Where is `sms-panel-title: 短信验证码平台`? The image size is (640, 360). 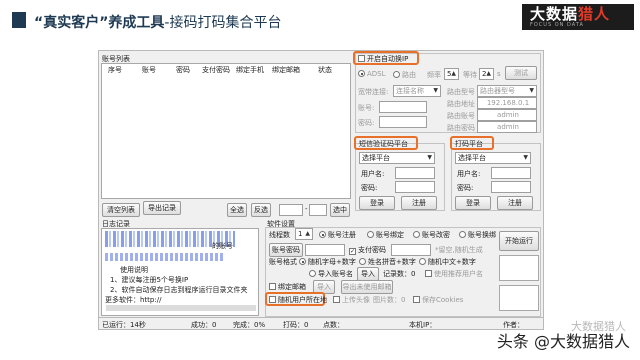
sms-panel-title: 短信验证码平台 is located at coordinates (383, 144).